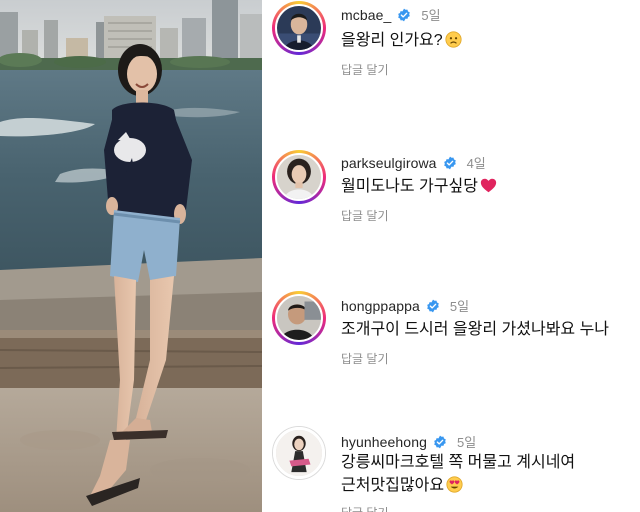  Describe the element at coordinates (401, 41) in the screenshot. I see `comment-text: 을왕리 인가요?` at that location.